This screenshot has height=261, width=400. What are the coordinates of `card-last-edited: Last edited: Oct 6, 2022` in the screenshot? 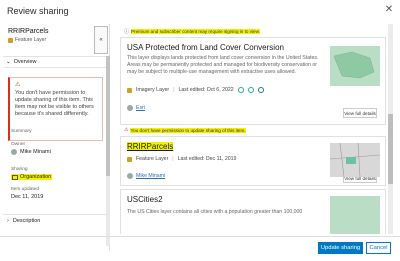 It's located at (206, 90).